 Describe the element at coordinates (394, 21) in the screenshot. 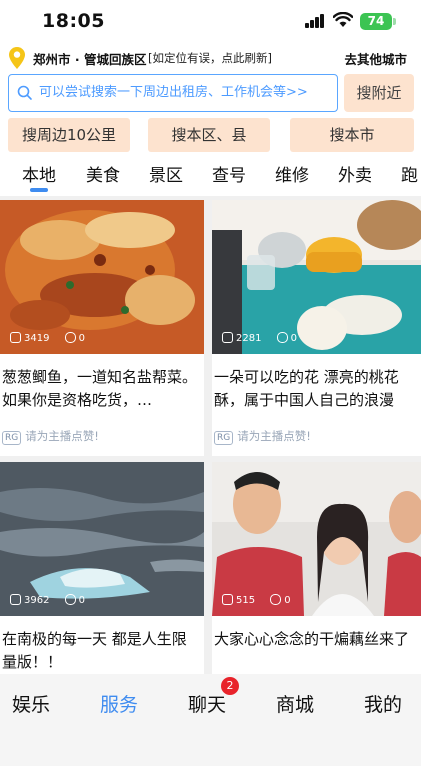

I see `battery-tip` at that location.